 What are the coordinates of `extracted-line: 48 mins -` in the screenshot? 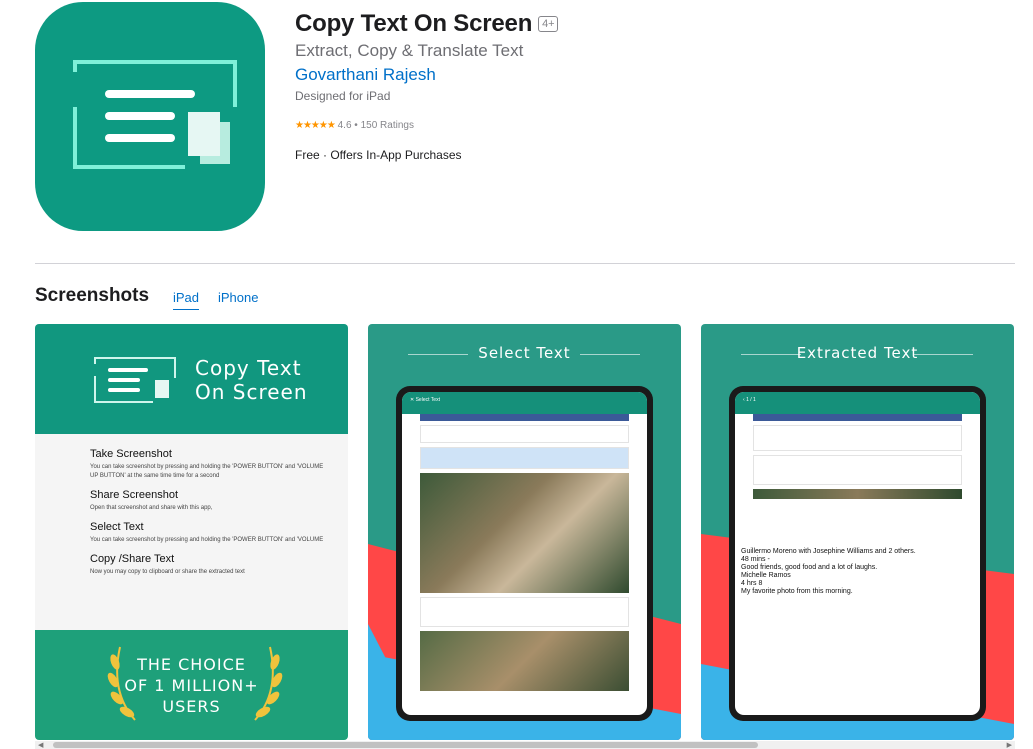 It's located at (755, 559).